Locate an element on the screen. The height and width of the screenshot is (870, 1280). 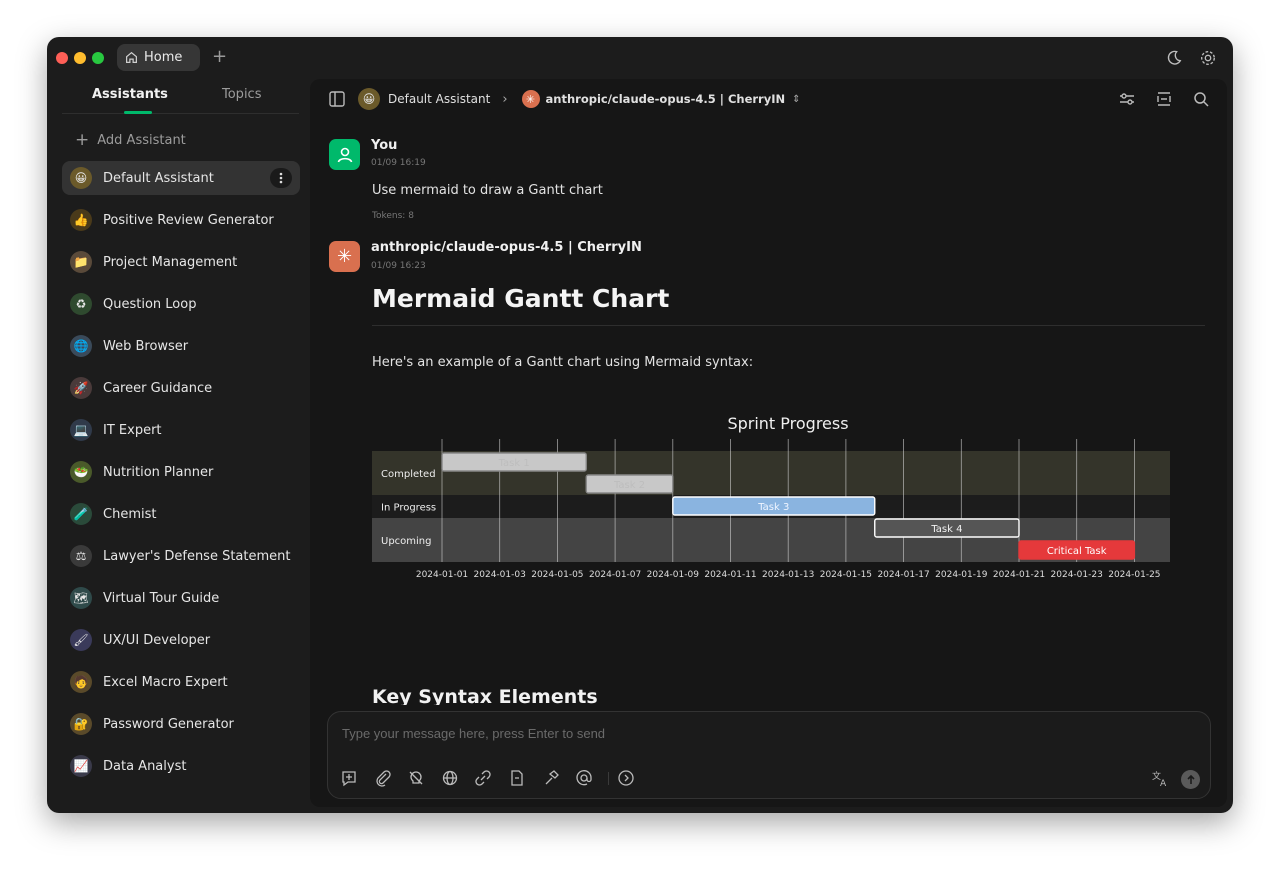
sidebar-item-label: Data Analyst is located at coordinates (145, 766).